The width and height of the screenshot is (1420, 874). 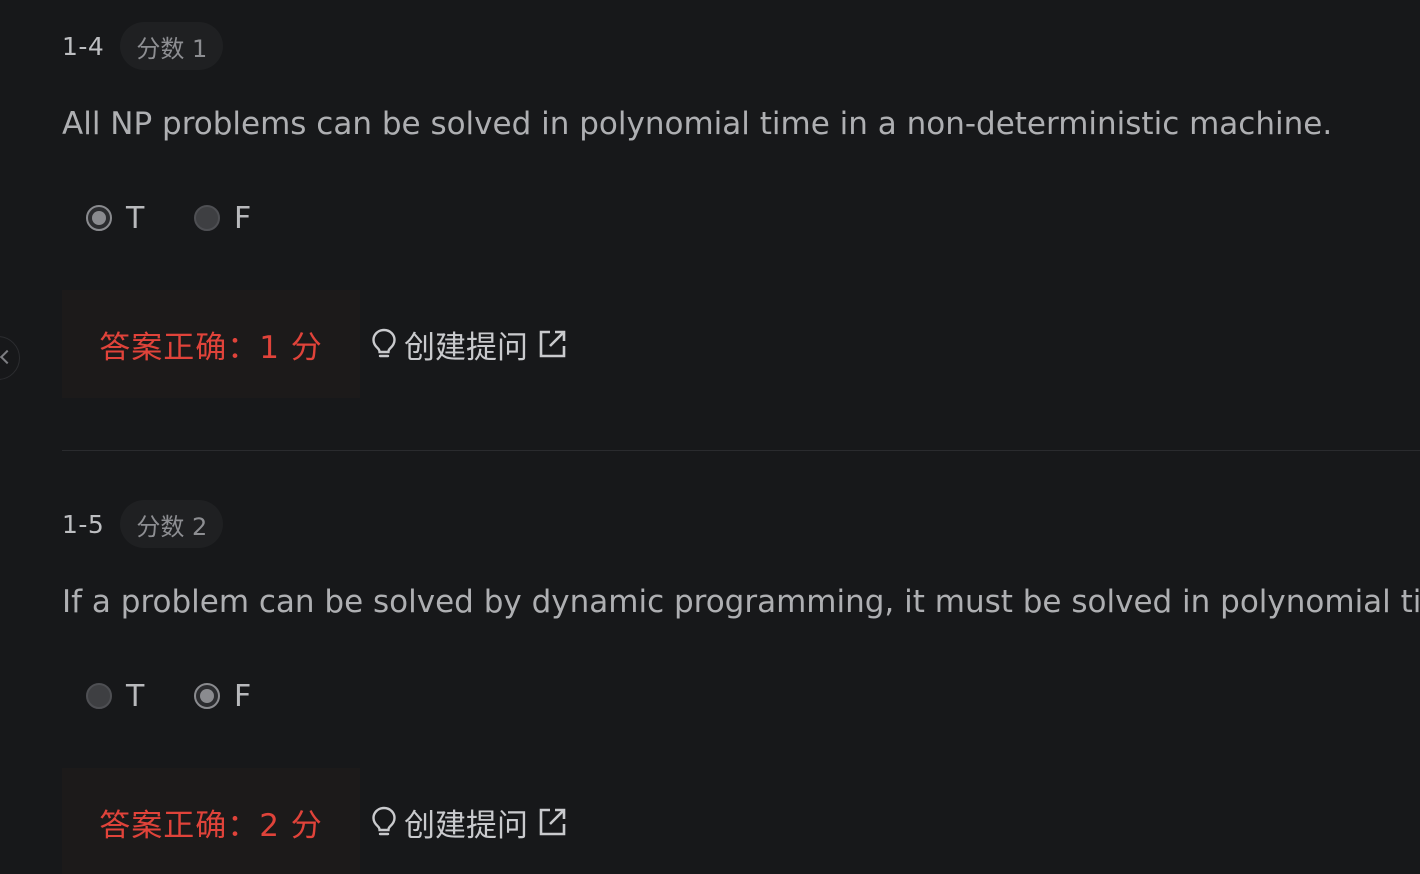 I want to click on result-row: 答案正确：1 分 创建提问, so click(x=741, y=344).